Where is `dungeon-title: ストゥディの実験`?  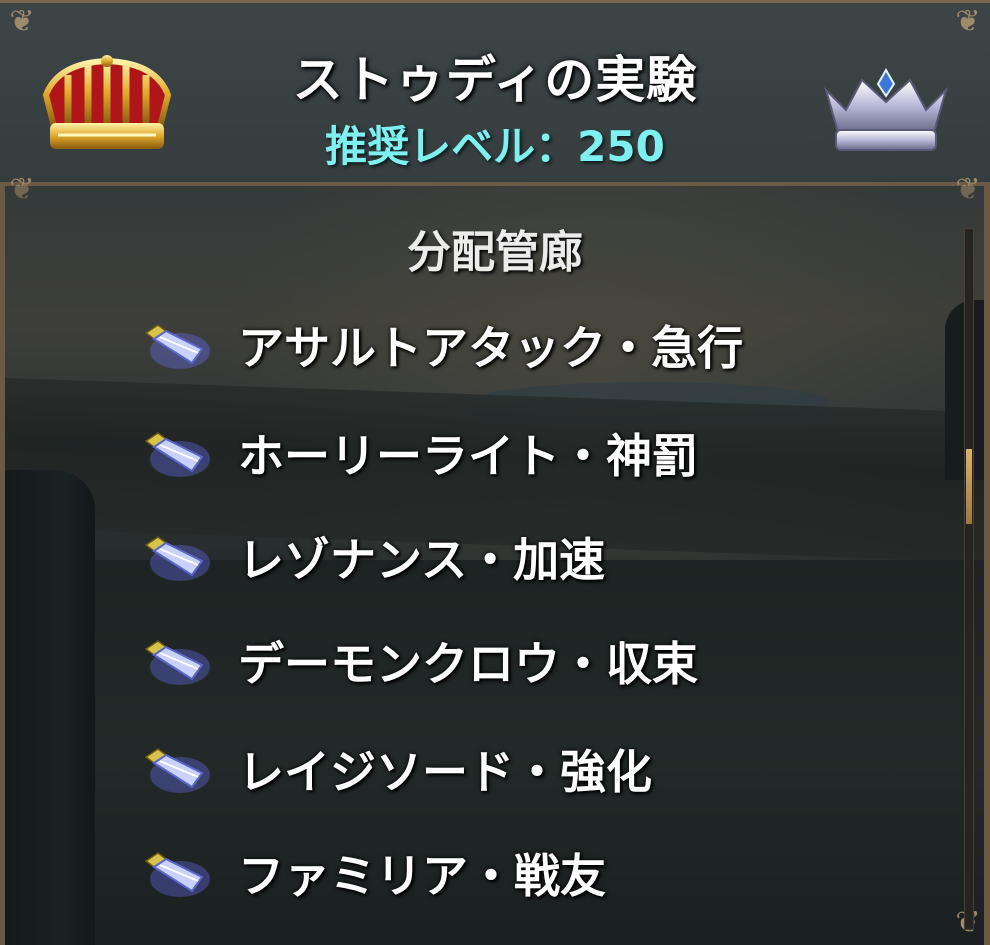
dungeon-title: ストゥディの実験 is located at coordinates (495, 80).